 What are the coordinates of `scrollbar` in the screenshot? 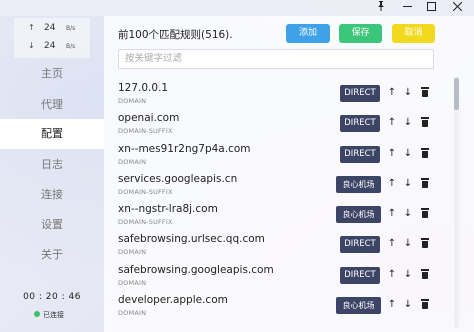 It's located at (456, 202).